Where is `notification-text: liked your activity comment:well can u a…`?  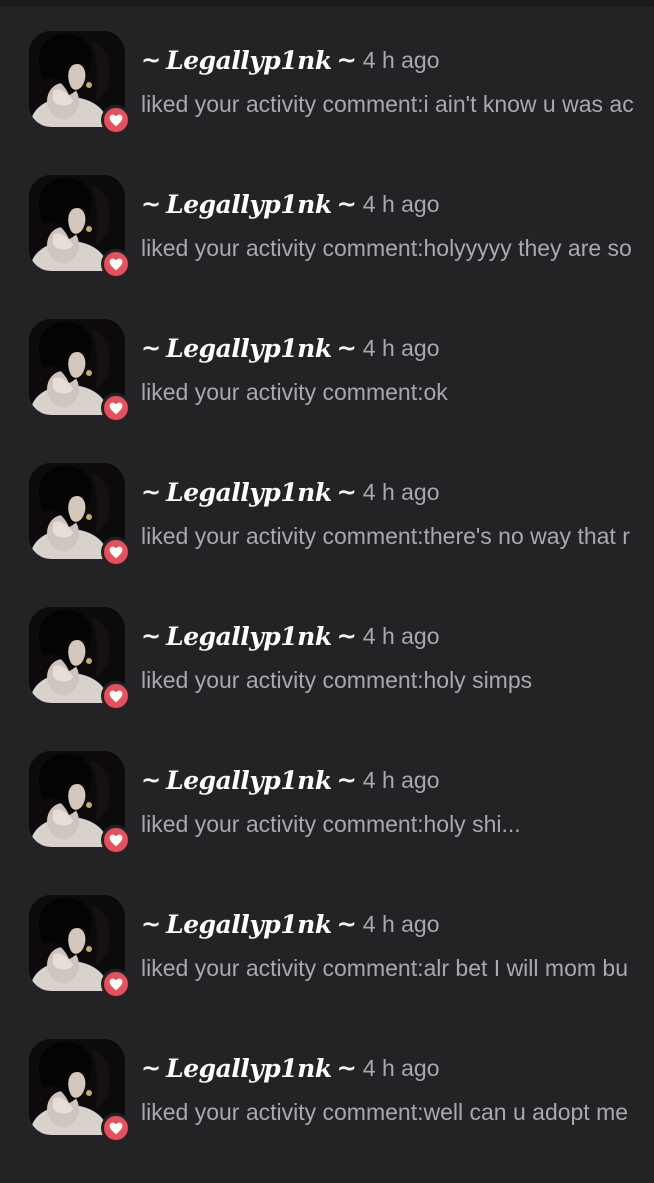
notification-text: liked your activity comment:well can u a… is located at coordinates (385, 1112).